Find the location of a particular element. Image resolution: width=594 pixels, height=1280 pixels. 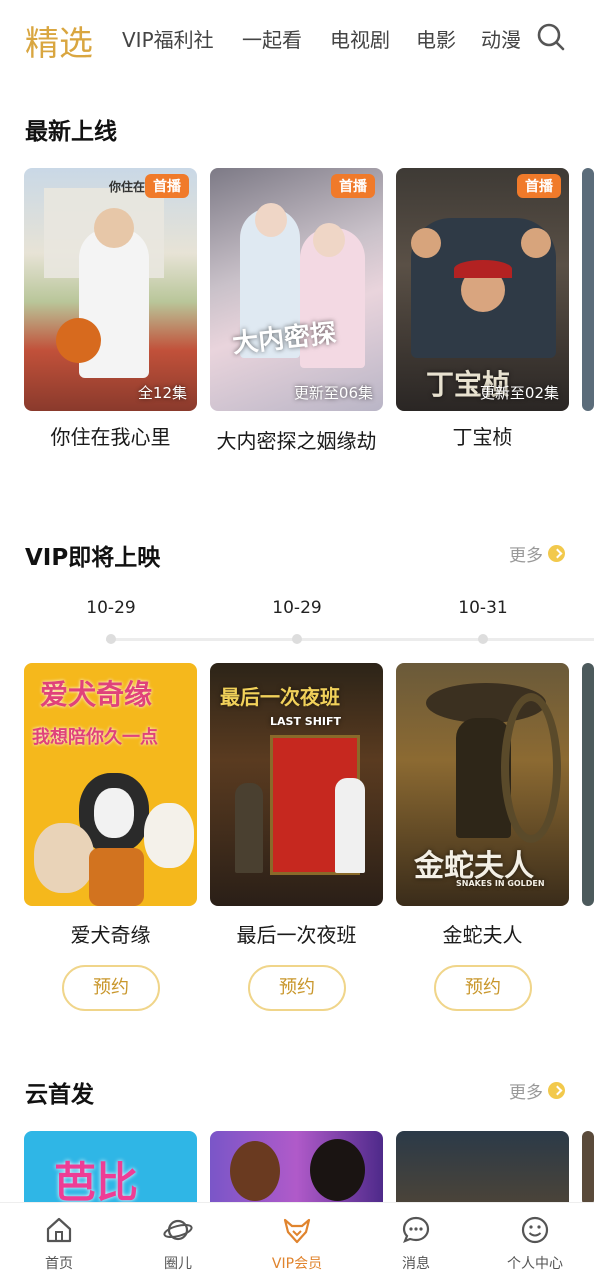

title-upcoming-2: 最后一次夜班 is located at coordinates (296, 935).